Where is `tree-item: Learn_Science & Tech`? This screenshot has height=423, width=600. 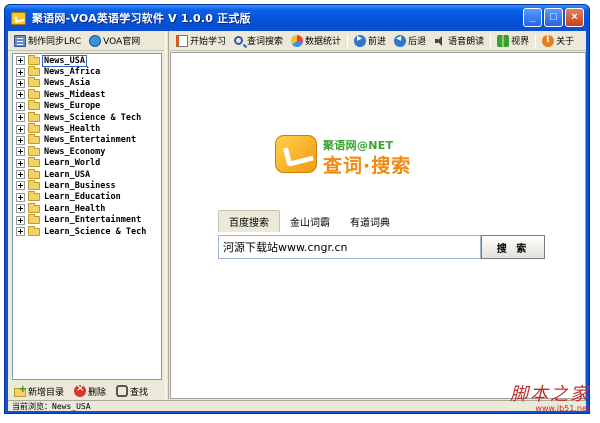
tree-item: Learn_Science & Tech is located at coordinates (87, 231).